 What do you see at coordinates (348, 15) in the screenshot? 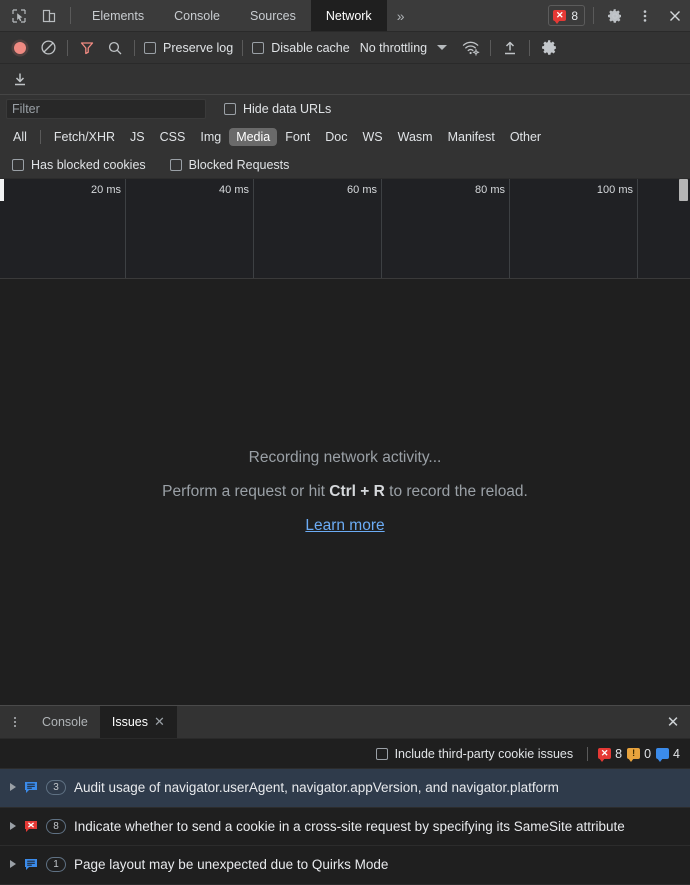
I see `tab-network: Network` at bounding box center [348, 15].